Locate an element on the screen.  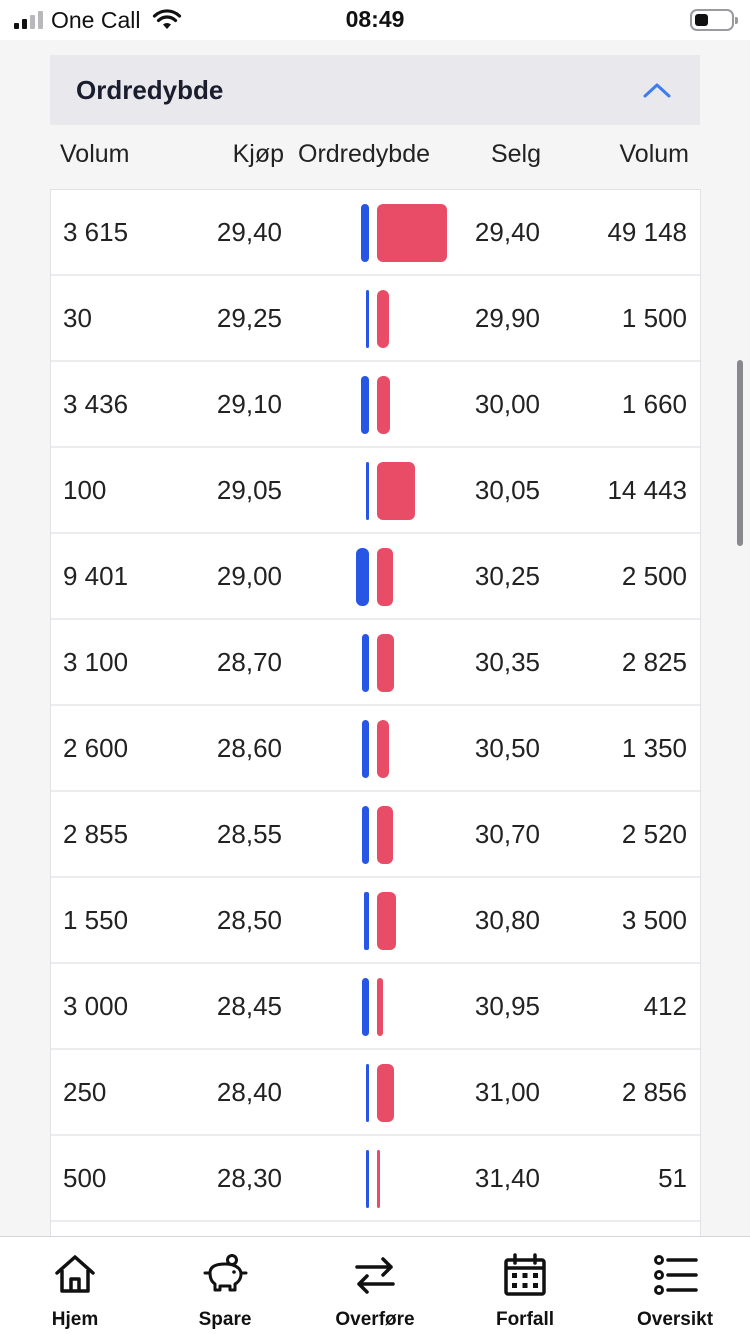
sell-volume-cell: 51 is located at coordinates (672, 1178).